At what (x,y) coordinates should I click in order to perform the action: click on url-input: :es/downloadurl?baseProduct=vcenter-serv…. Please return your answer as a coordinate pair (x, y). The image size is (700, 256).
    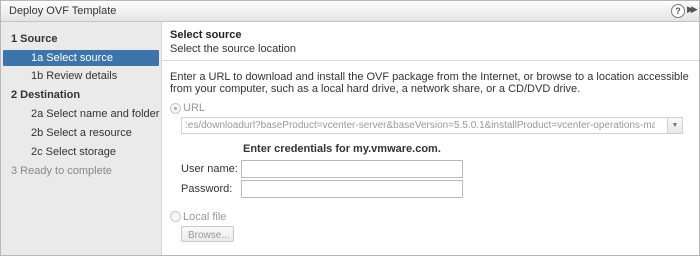
    Looking at the image, I should click on (420, 125).